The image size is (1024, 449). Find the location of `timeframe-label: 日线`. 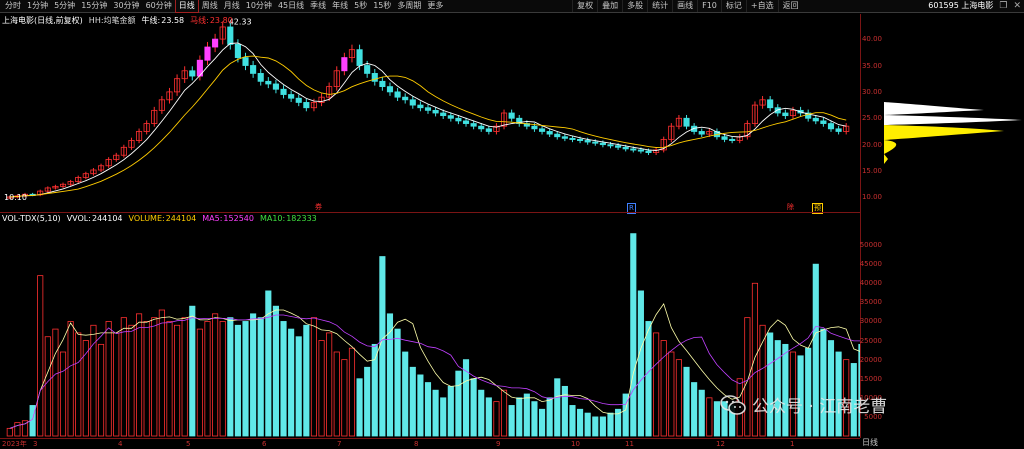

timeframe-label: 日线 is located at coordinates (870, 443).